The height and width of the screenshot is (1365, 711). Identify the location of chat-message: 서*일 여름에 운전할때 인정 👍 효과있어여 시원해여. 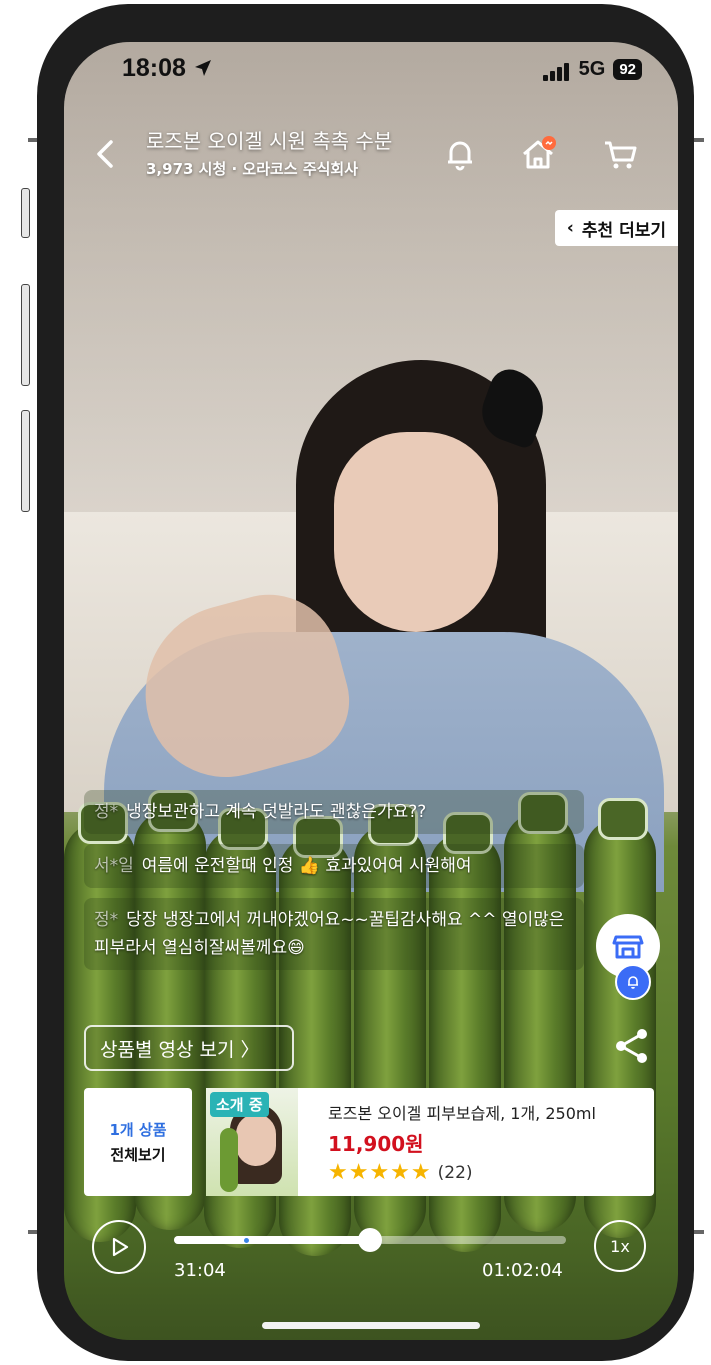
(334, 866).